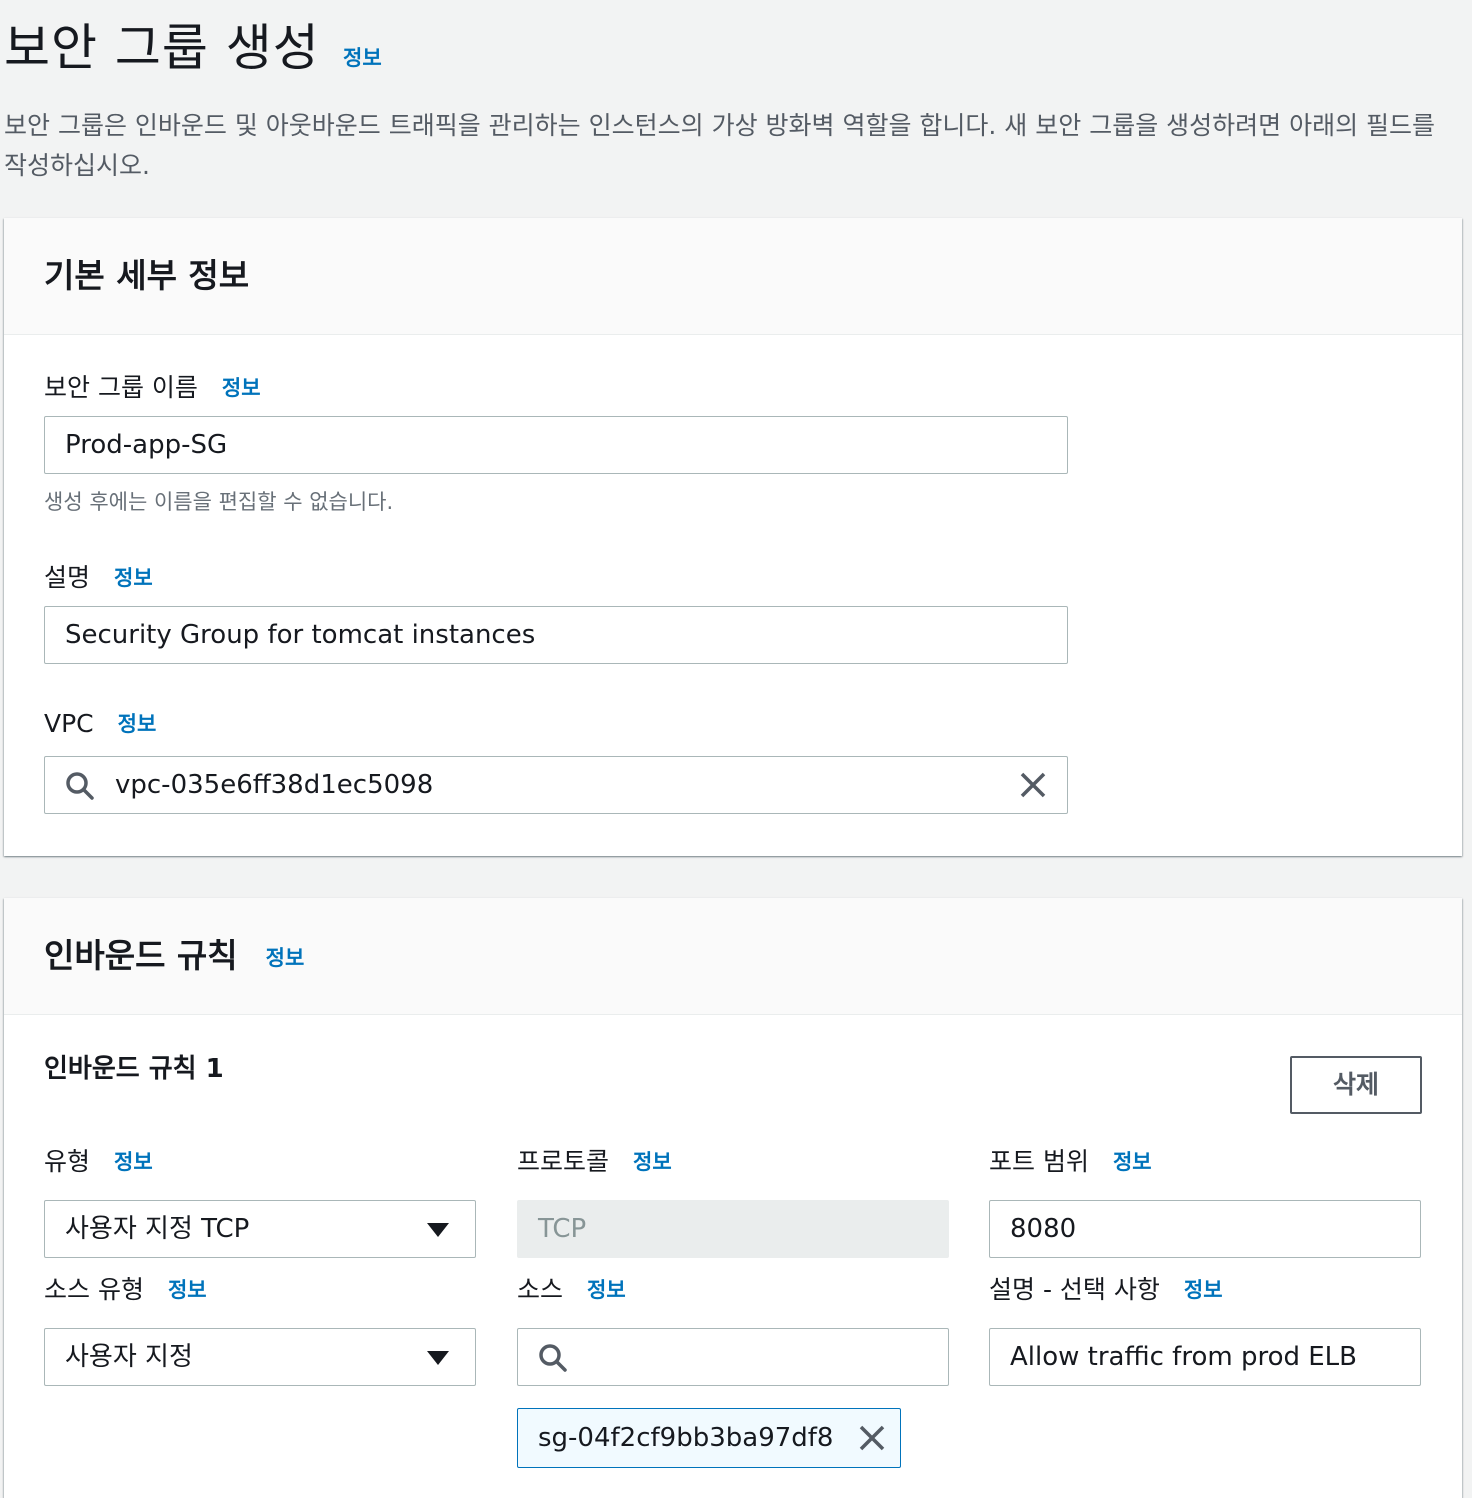 The image size is (1472, 1498). I want to click on page-info-link: 정보, so click(362, 57).